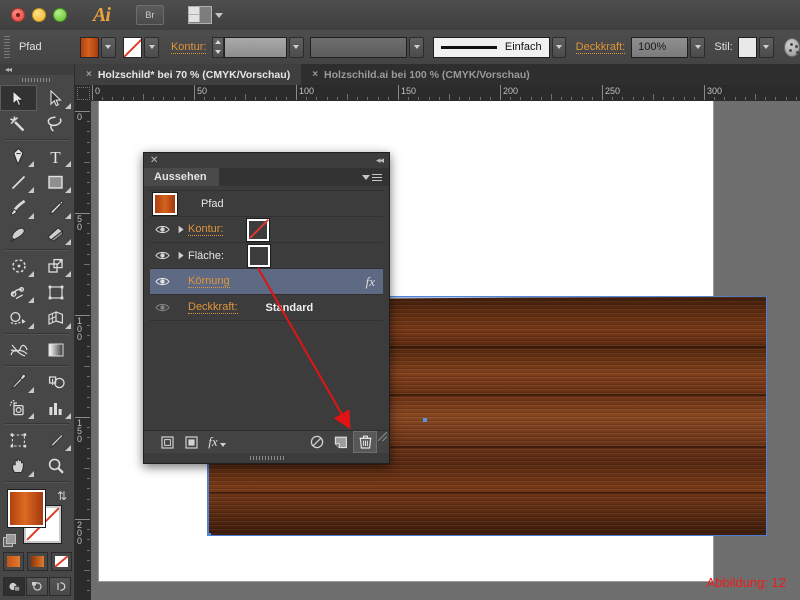 This screenshot has height=600, width=800. I want to click on color-swatch-button, so click(13, 561).